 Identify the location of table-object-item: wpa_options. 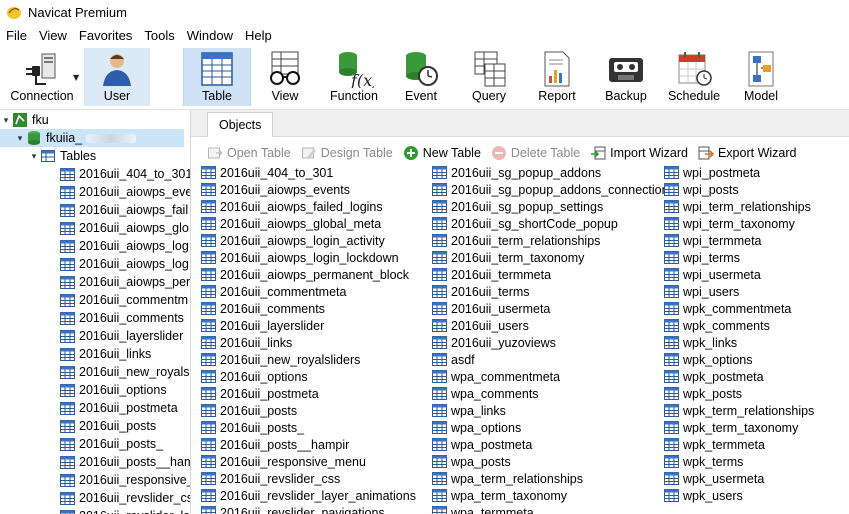
(548, 427).